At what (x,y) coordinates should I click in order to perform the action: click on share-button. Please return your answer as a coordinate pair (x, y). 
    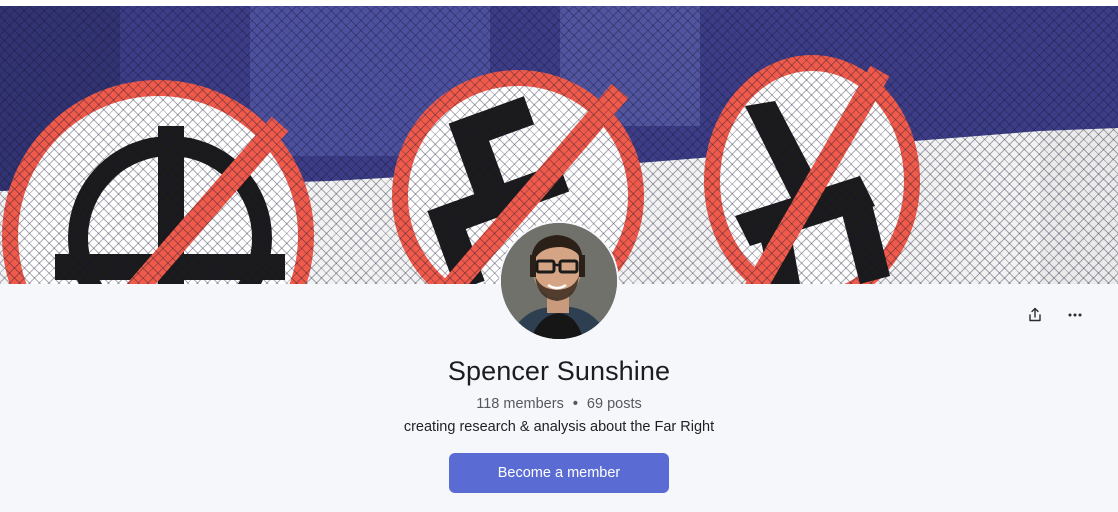
    Looking at the image, I should click on (1035, 317).